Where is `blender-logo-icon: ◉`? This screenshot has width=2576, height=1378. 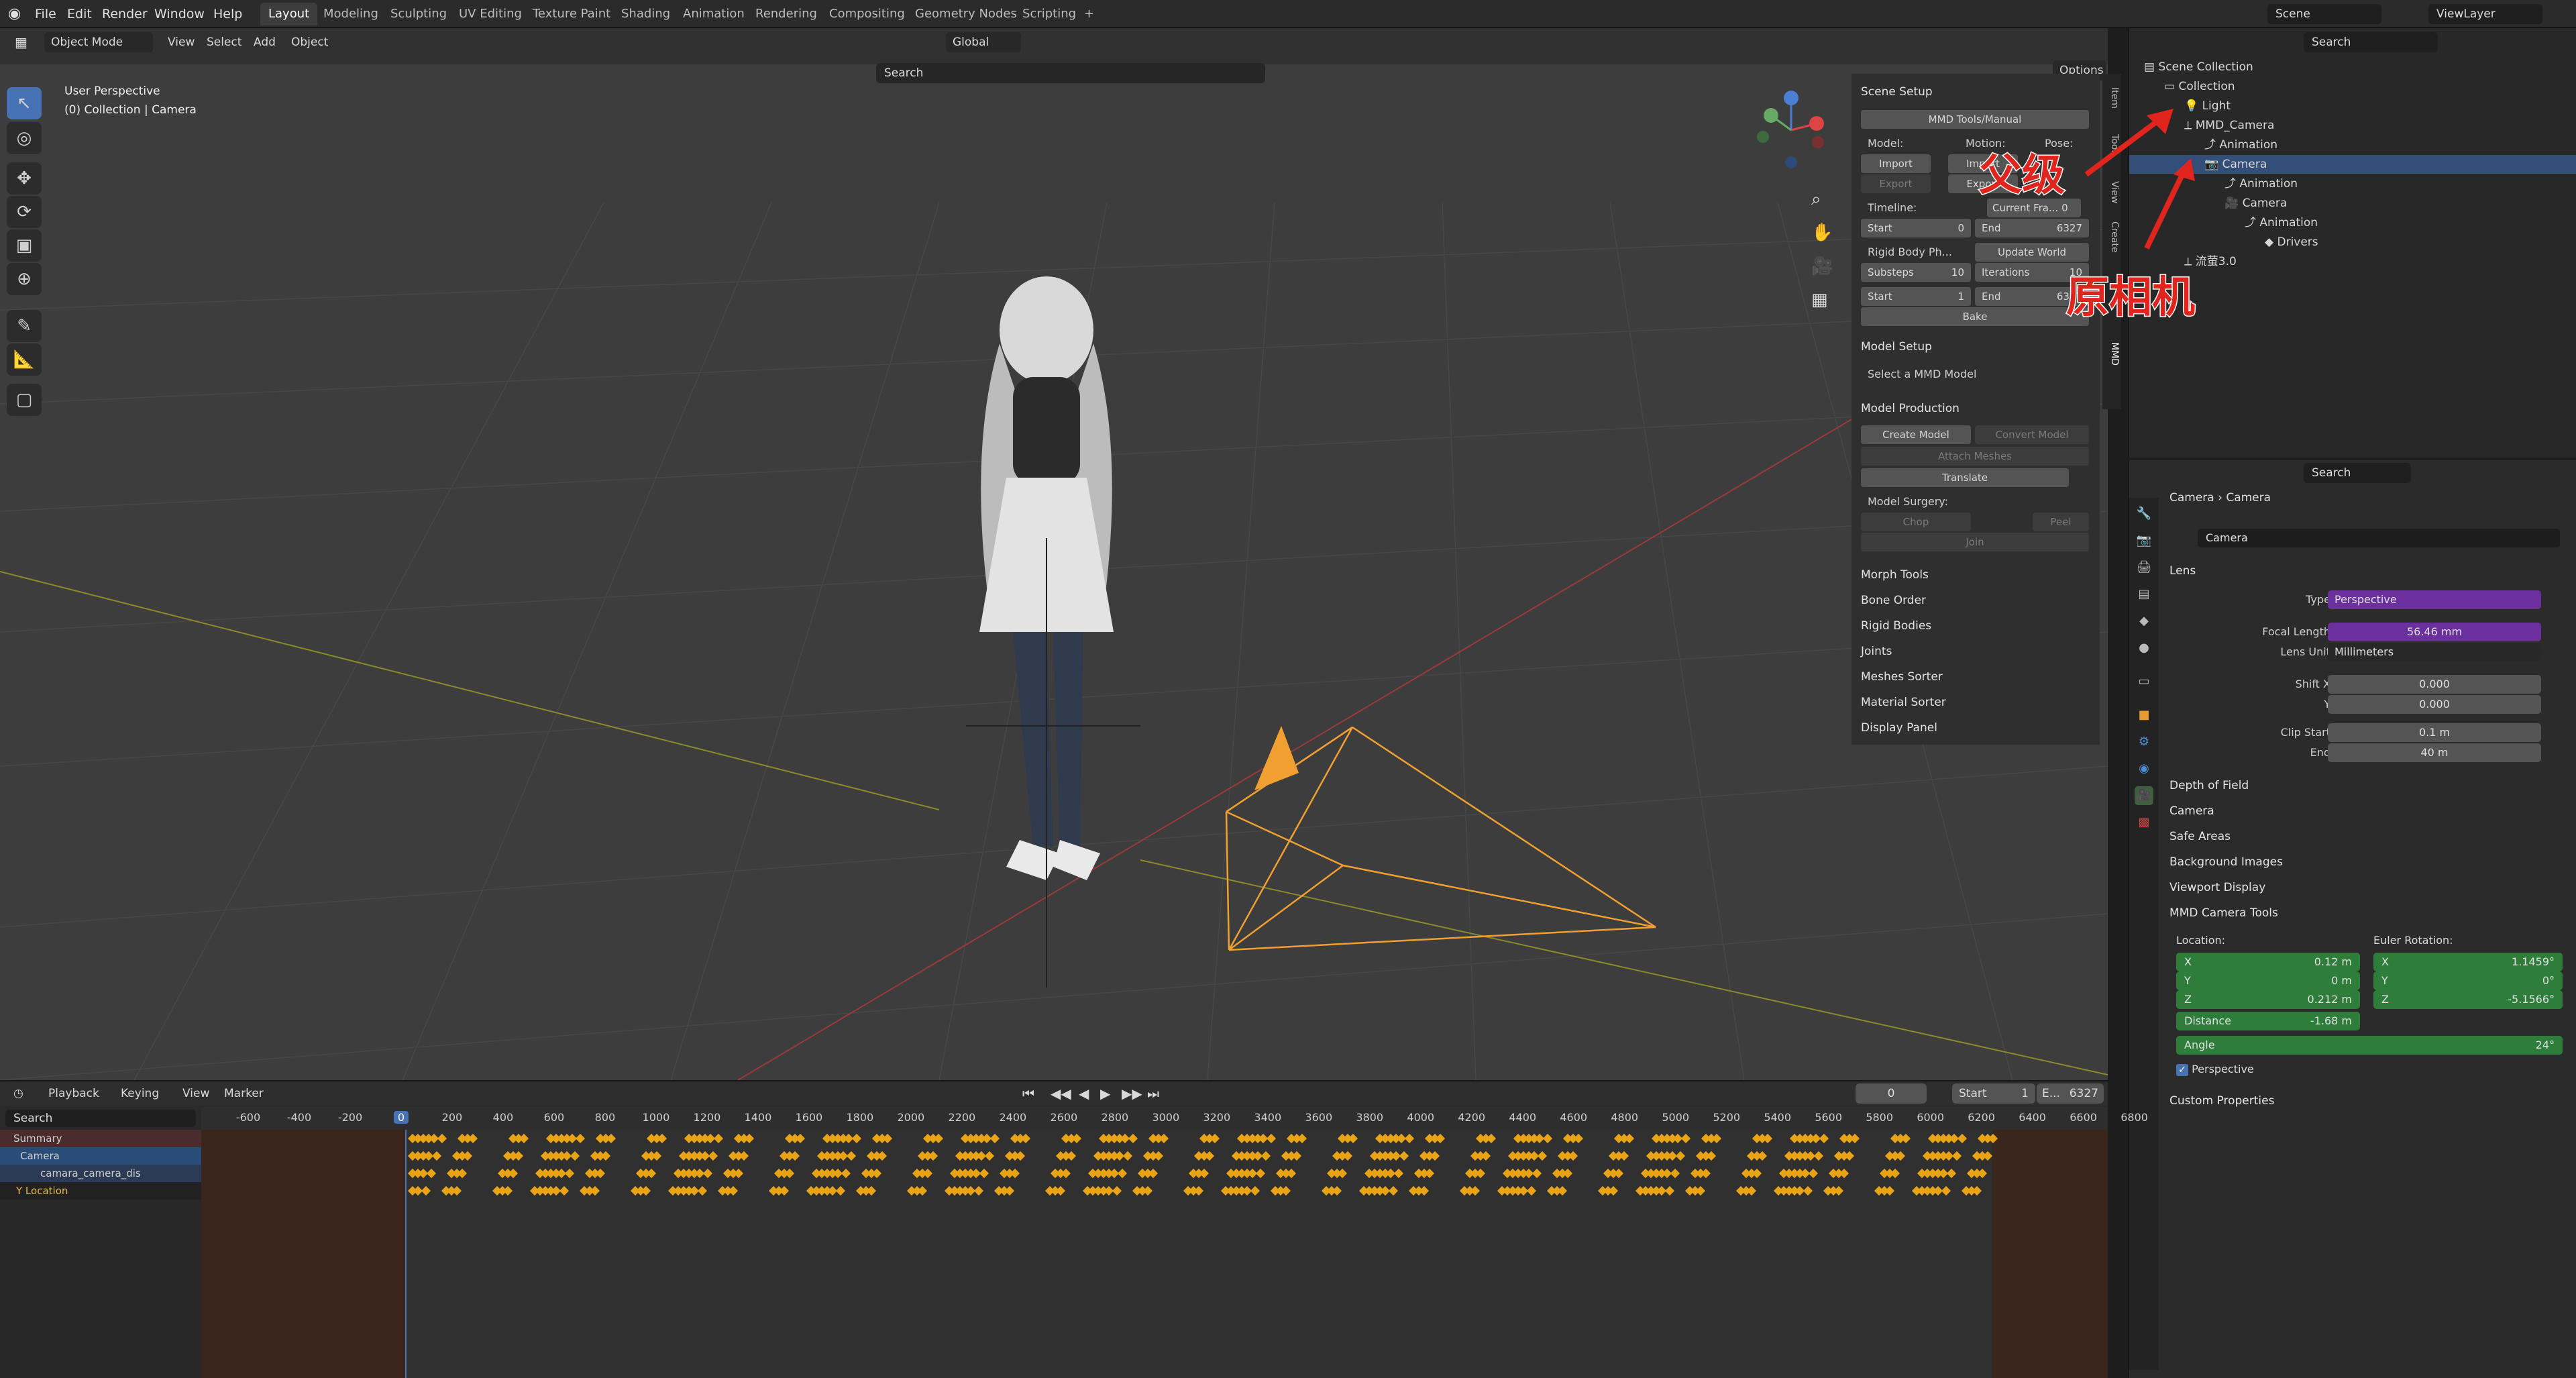
blender-logo-icon: ◉ is located at coordinates (18, 14).